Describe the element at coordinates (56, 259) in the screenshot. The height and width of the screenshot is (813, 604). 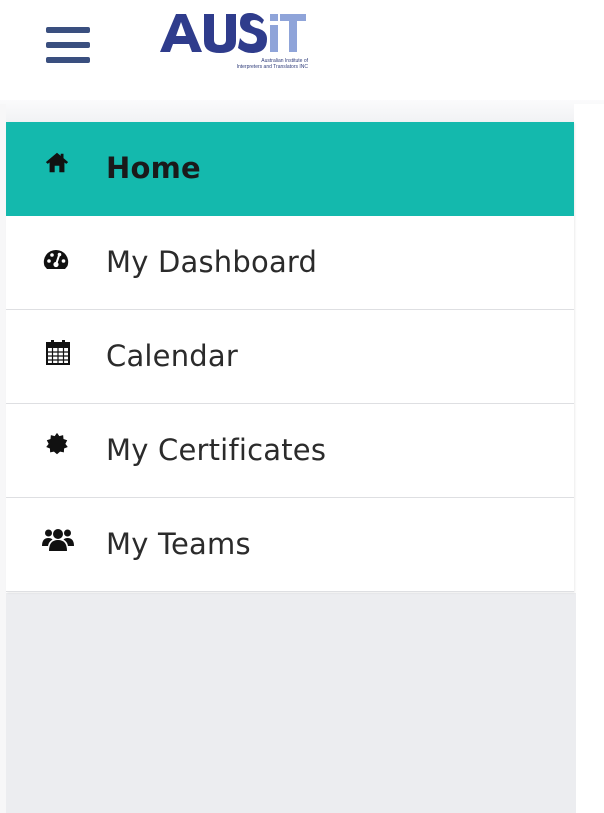
I see `dashboard-gauge-icon` at that location.